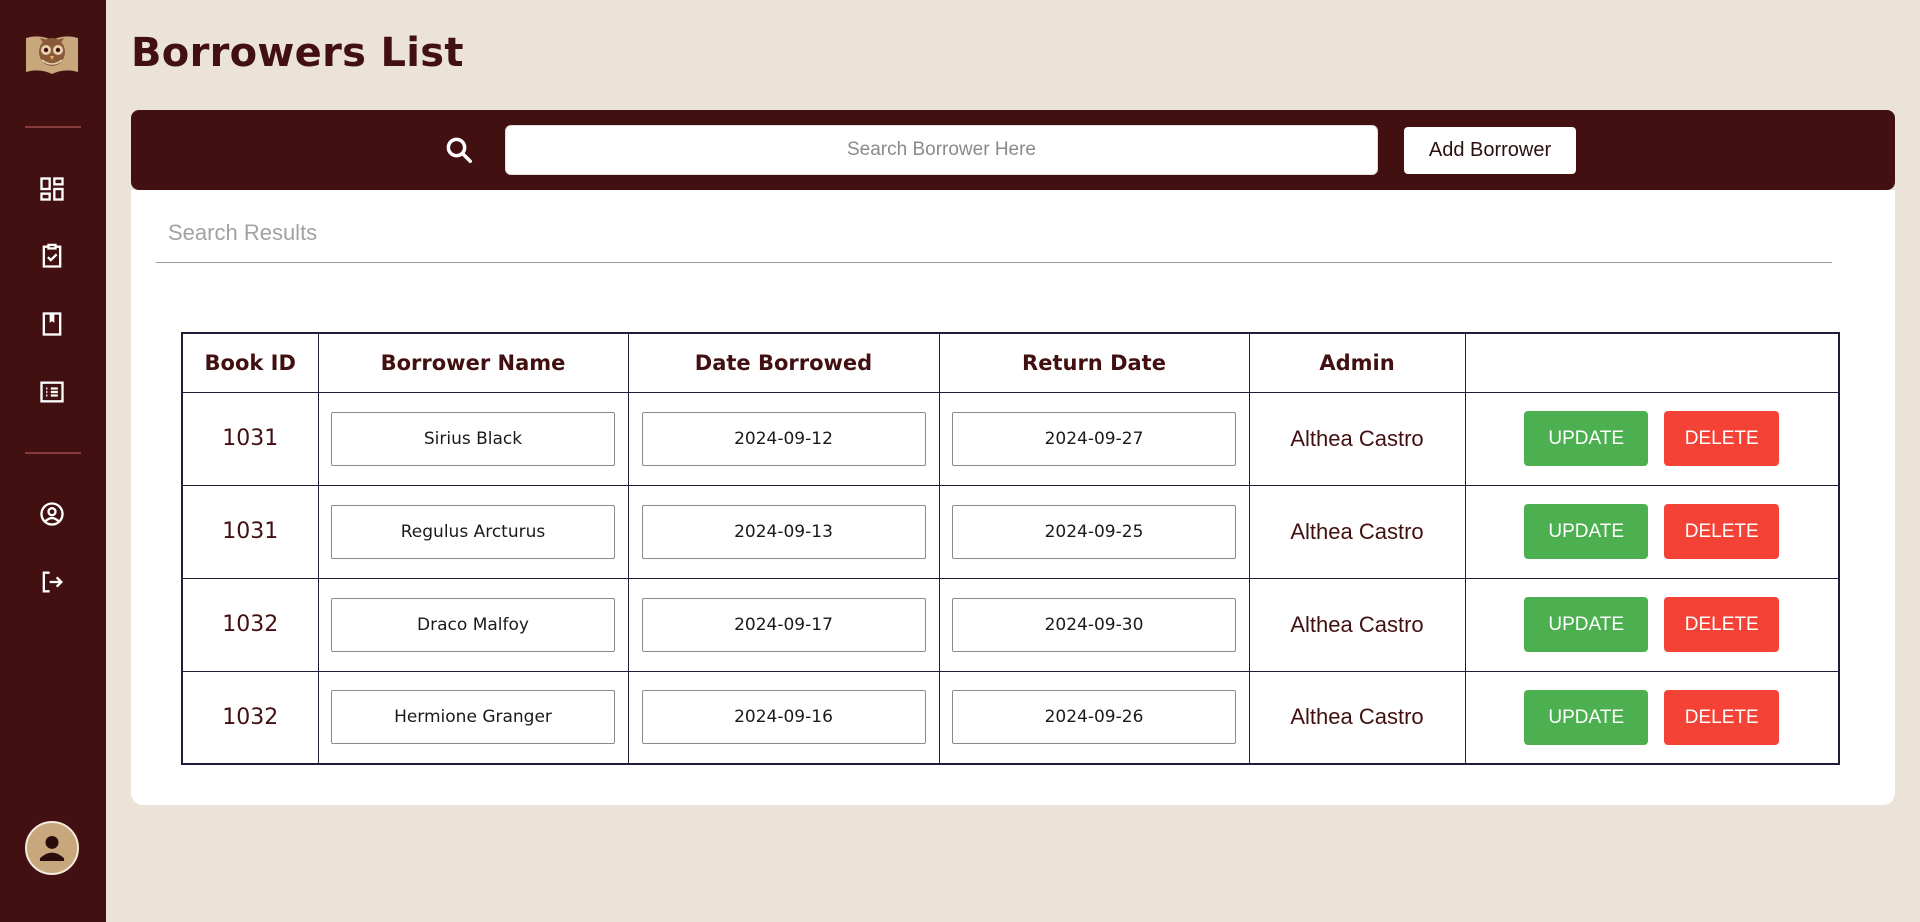 The width and height of the screenshot is (1920, 922). What do you see at coordinates (783, 438) in the screenshot?
I see `date-borrowed-field: 2024-09-12` at bounding box center [783, 438].